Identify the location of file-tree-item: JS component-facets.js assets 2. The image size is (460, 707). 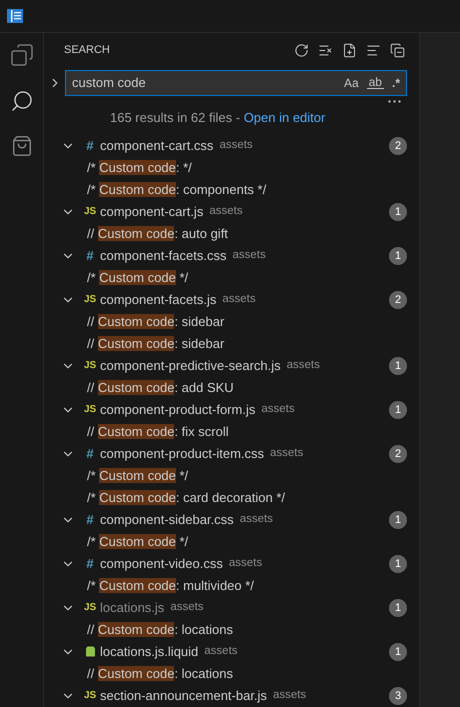
(231, 299).